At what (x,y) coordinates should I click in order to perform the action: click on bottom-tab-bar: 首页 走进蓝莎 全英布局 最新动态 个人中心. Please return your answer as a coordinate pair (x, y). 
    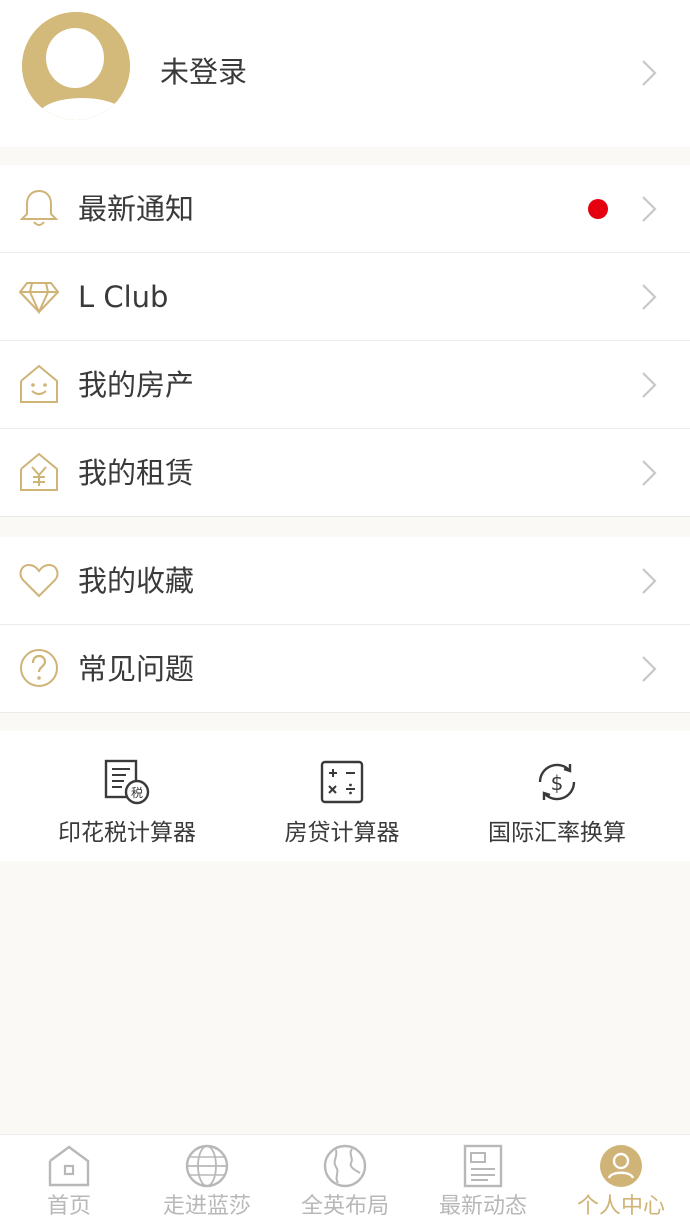
    Looking at the image, I should click on (345, 1180).